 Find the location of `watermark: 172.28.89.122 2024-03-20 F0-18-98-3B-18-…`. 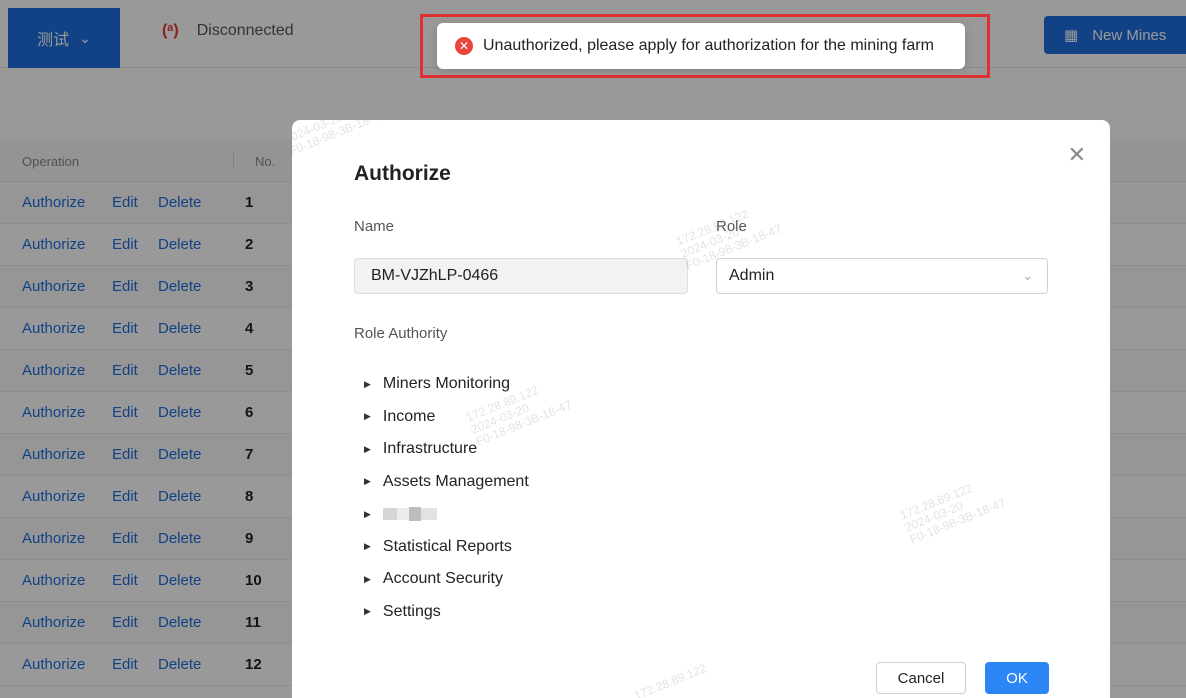

watermark: 172.28.89.122 2024-03-20 F0-18-98-3B-18-… is located at coordinates (953, 513).